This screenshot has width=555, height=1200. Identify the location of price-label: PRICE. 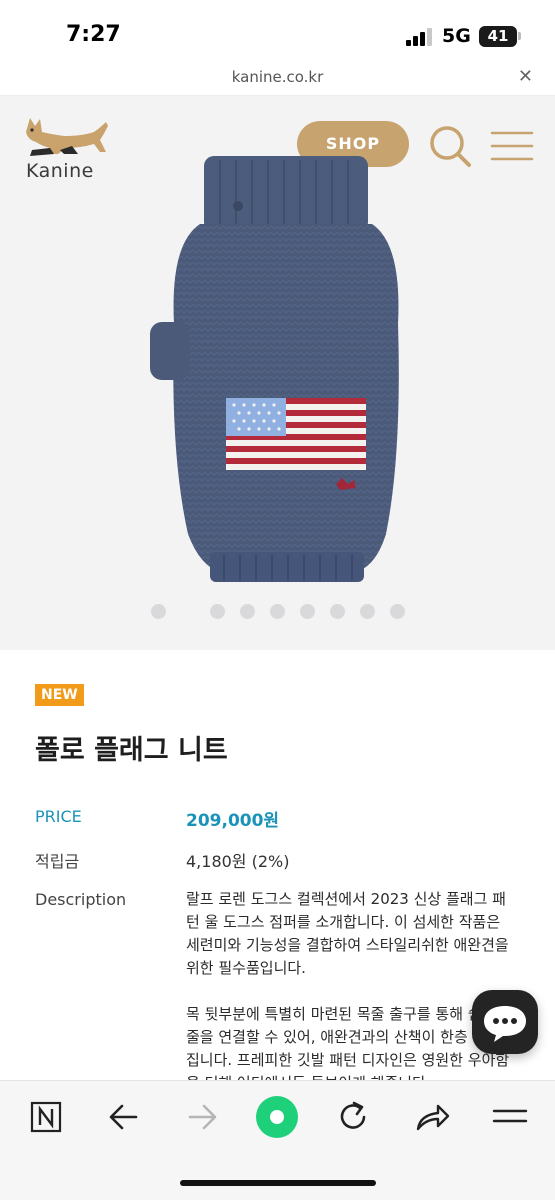
(58, 816).